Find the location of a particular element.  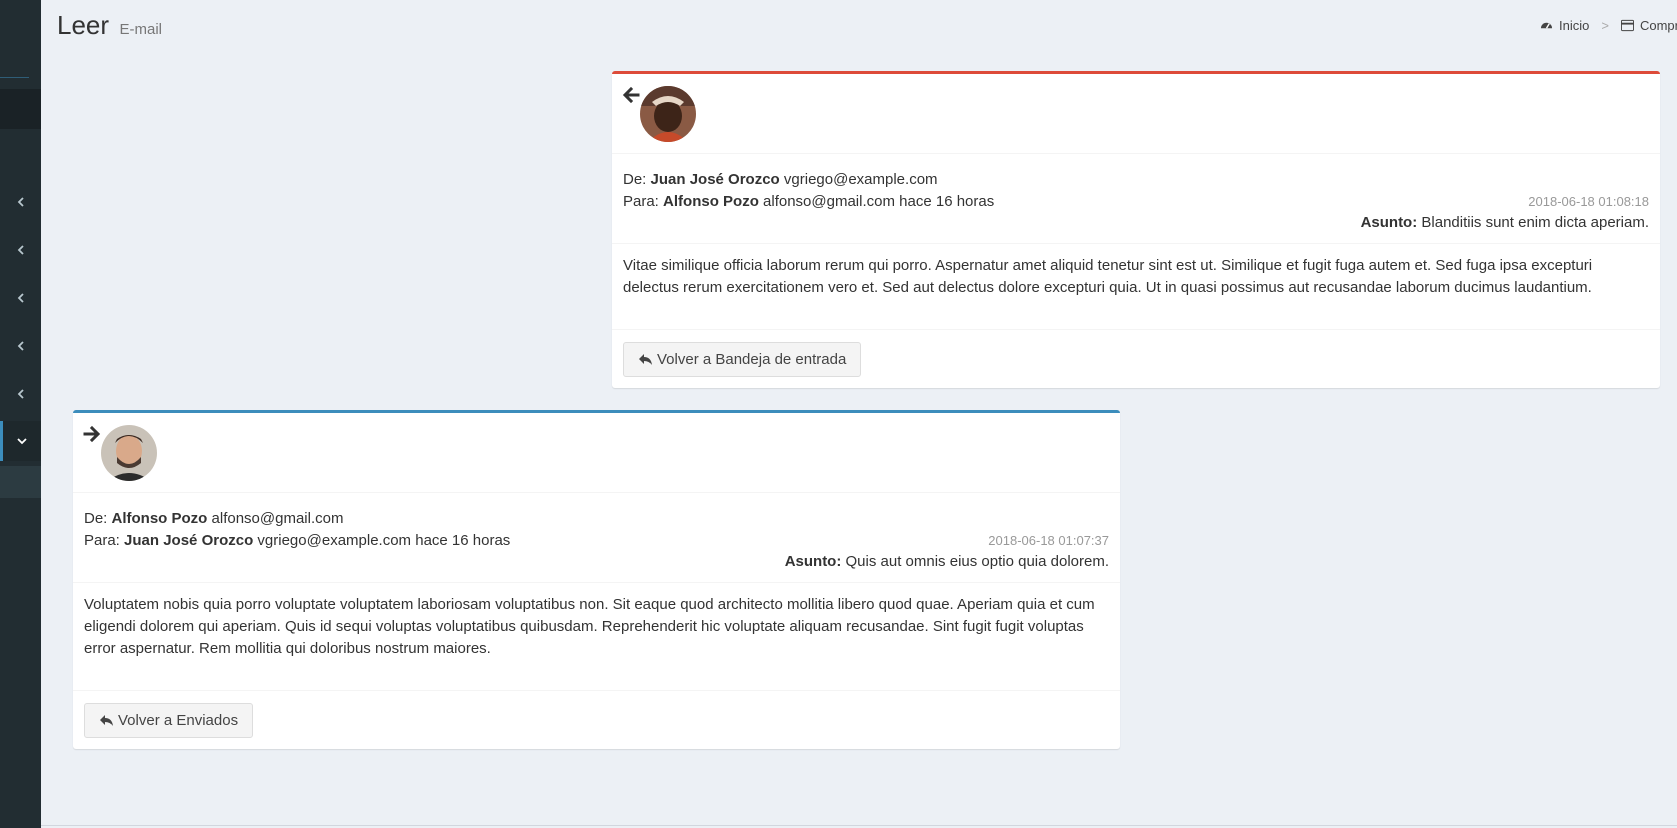

from-line: De: Juan José Orozco vgriego@example.com is located at coordinates (1136, 180).